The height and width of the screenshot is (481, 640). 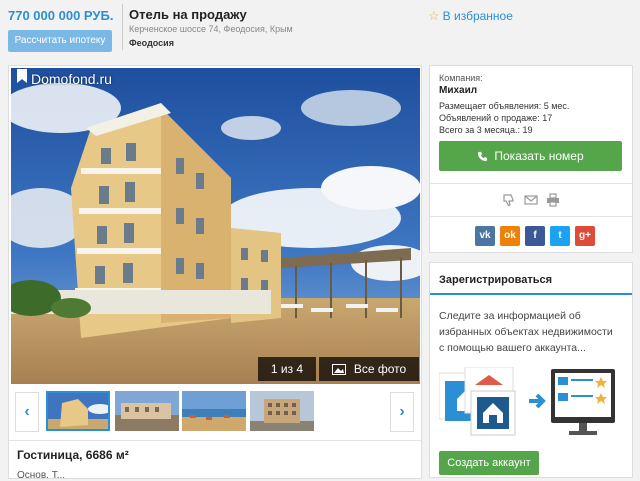 What do you see at coordinates (287, 369) in the screenshot?
I see `photo-counter: 1 из 4` at bounding box center [287, 369].